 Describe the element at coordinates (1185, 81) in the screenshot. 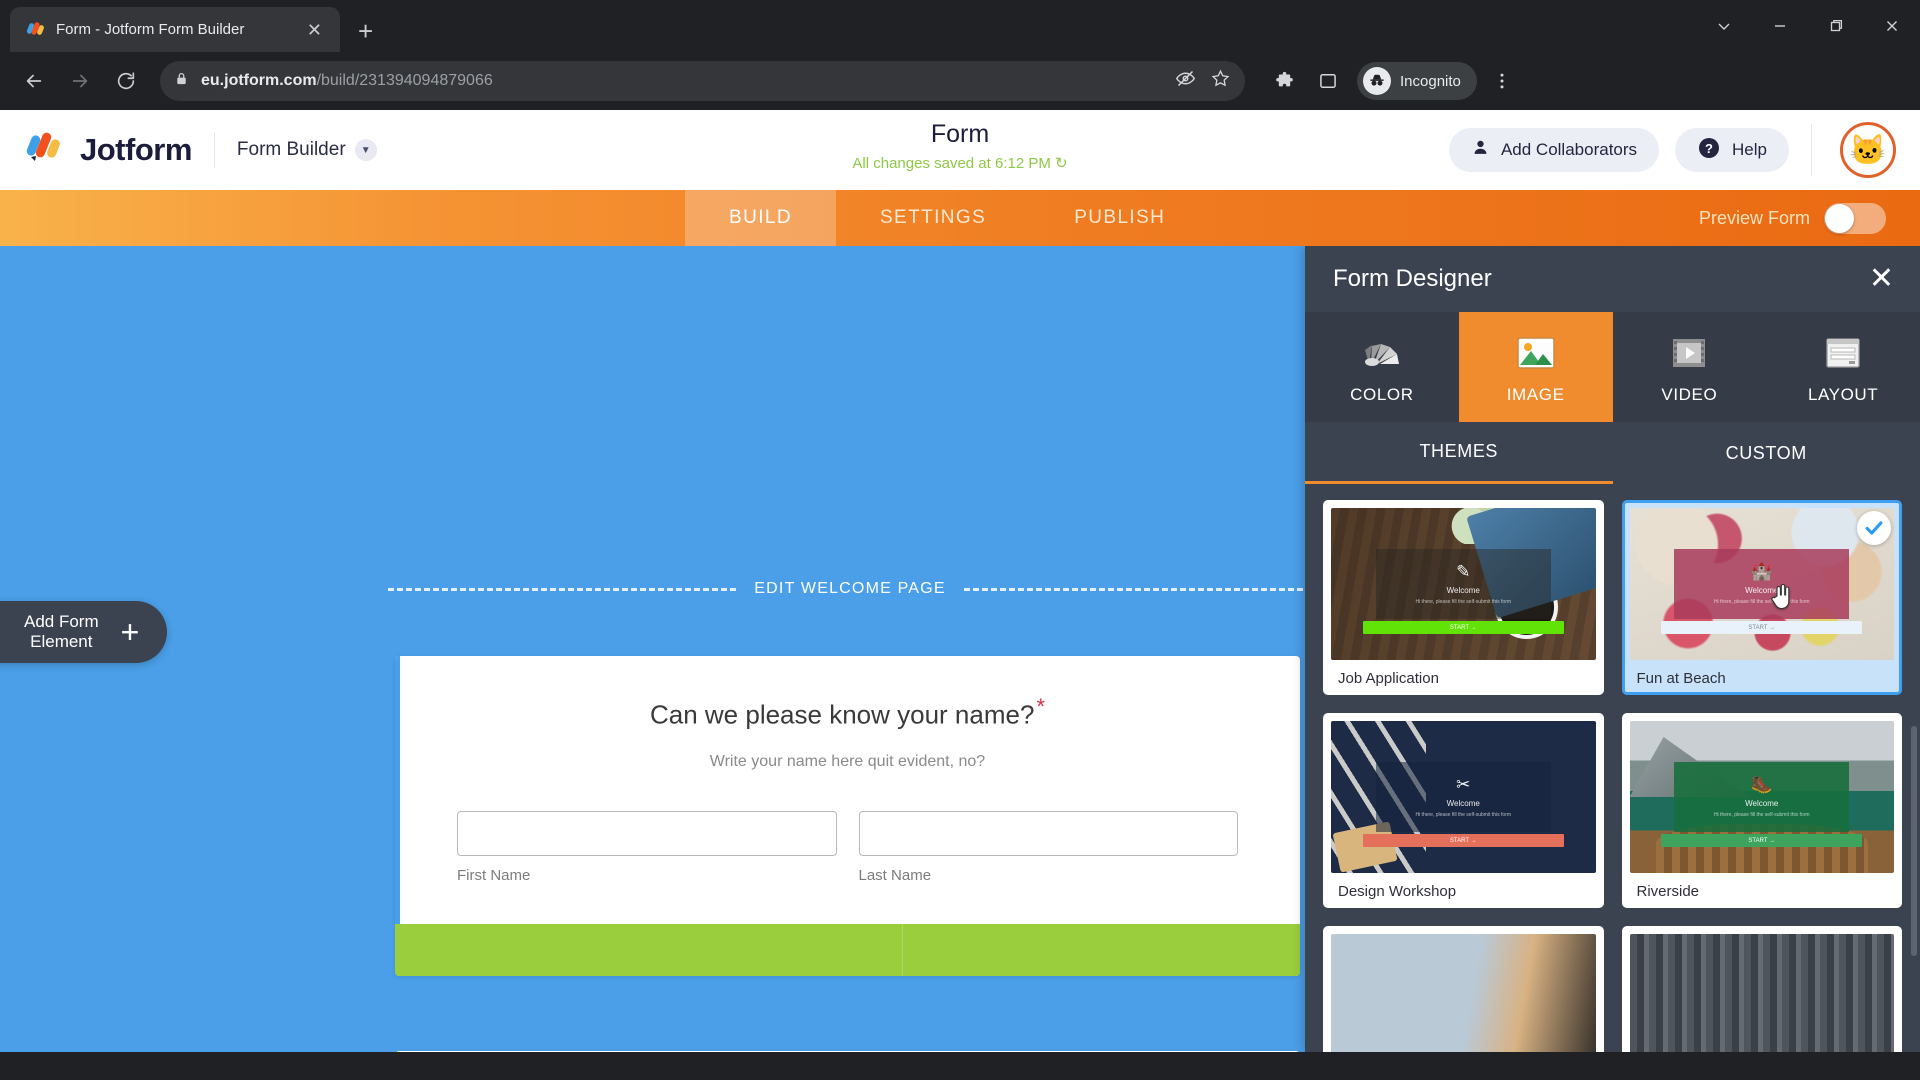

I see `eye-off-icon` at that location.